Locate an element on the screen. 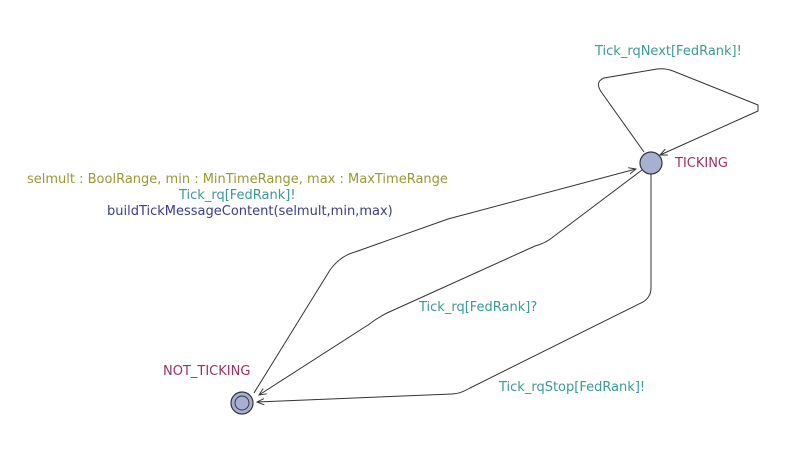  location-ticking is located at coordinates (651, 163).